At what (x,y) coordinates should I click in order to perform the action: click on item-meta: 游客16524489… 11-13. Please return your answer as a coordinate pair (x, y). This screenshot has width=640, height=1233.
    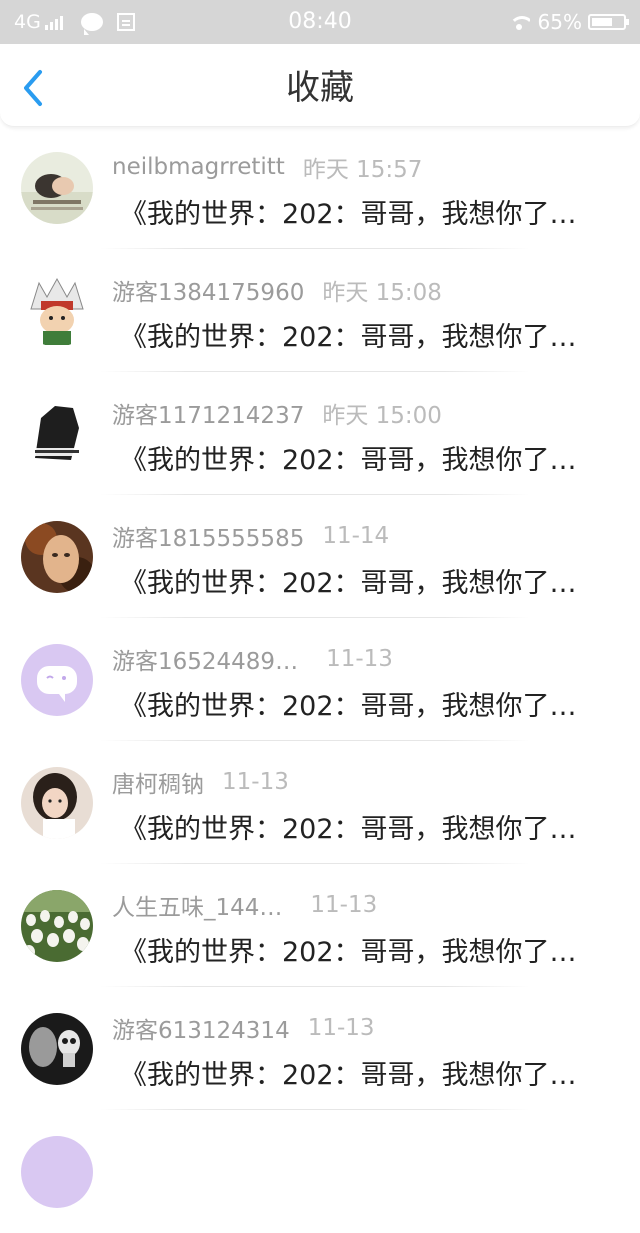
    Looking at the image, I should click on (252, 659).